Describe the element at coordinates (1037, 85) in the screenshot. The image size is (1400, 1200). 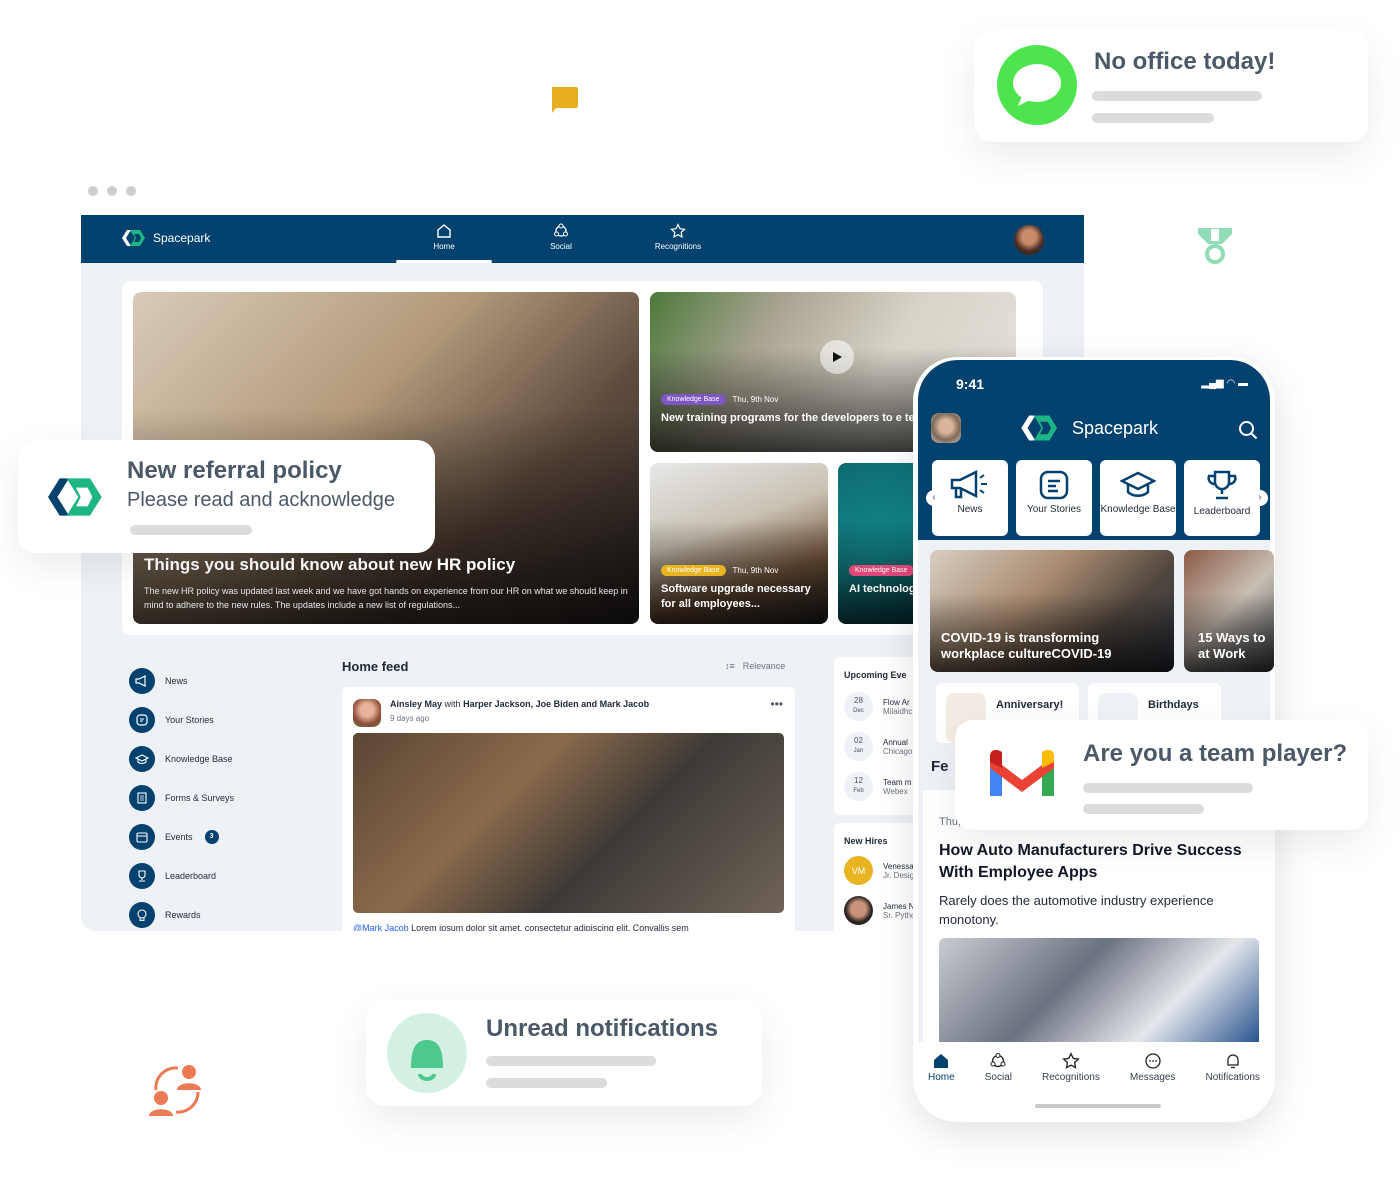
I see `chat-bubble-icon` at that location.